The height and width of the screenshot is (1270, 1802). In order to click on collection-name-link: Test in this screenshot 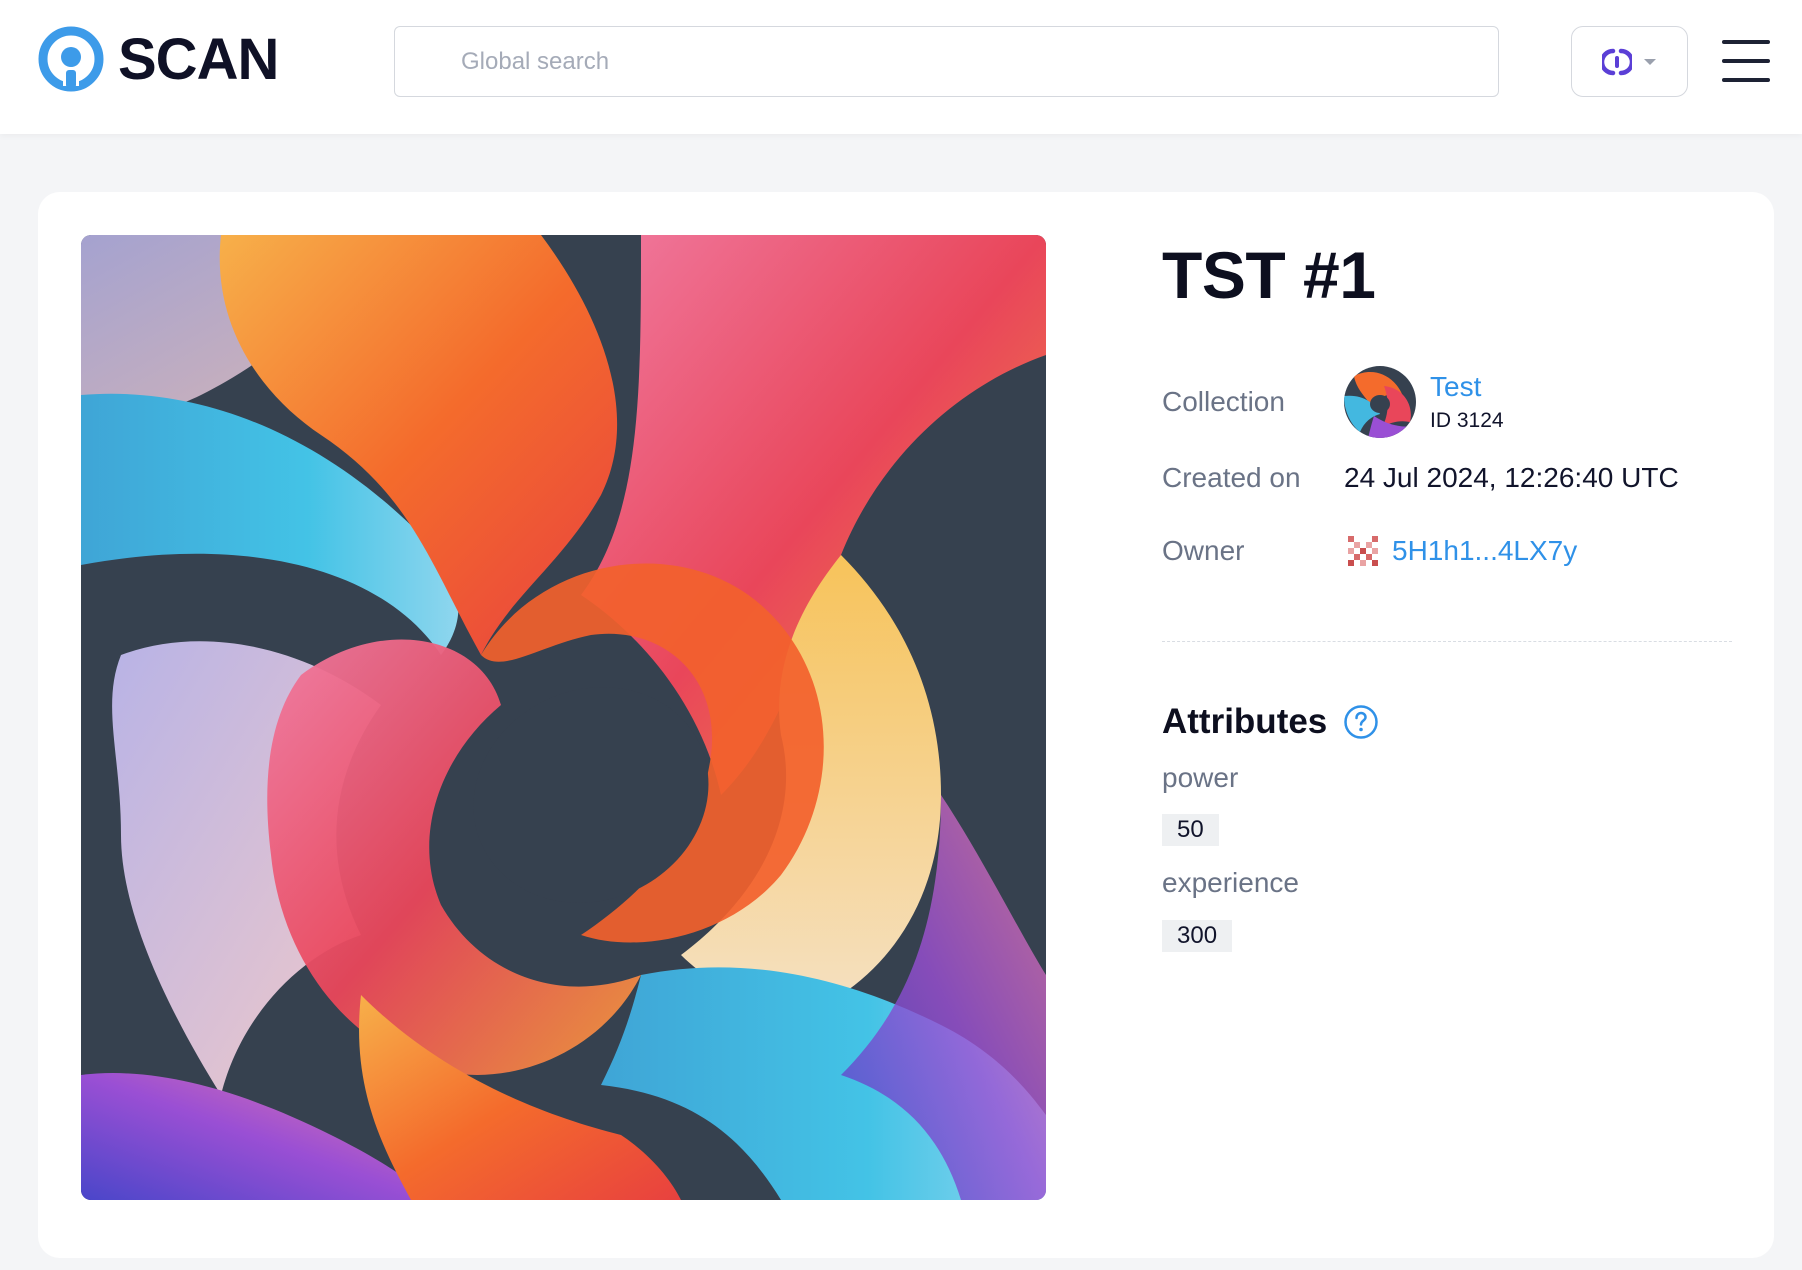, I will do `click(1467, 387)`.